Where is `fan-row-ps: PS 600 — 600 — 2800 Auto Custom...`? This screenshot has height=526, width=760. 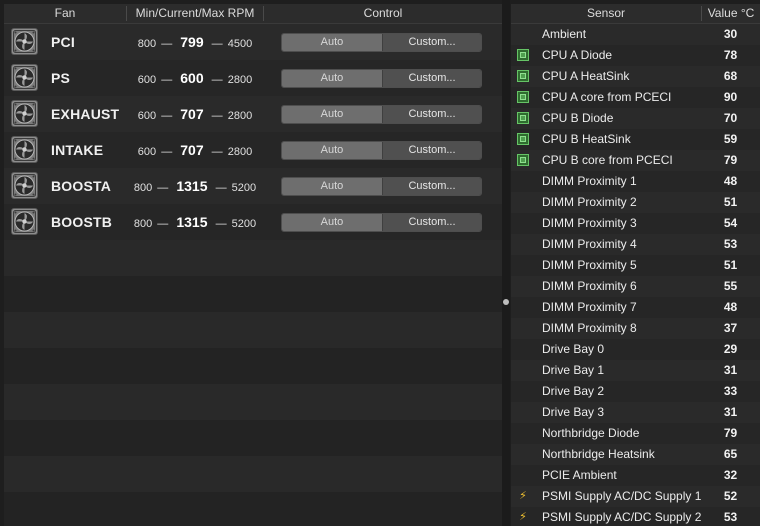 fan-row-ps: PS 600 — 600 — 2800 Auto Custom... is located at coordinates (253, 78).